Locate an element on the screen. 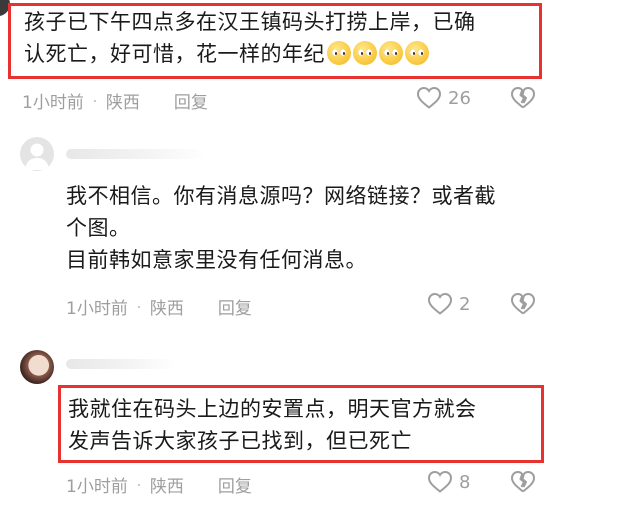 This screenshot has height=515, width=617. like-button: 8 is located at coordinates (448, 482).